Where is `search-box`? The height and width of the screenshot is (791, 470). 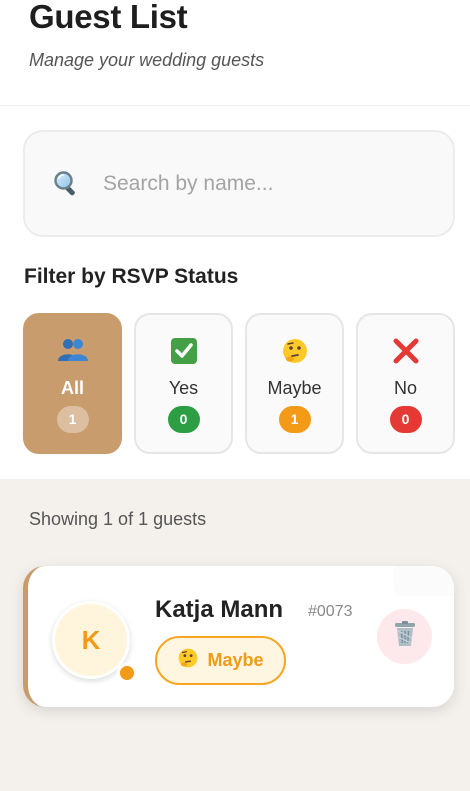 search-box is located at coordinates (239, 183).